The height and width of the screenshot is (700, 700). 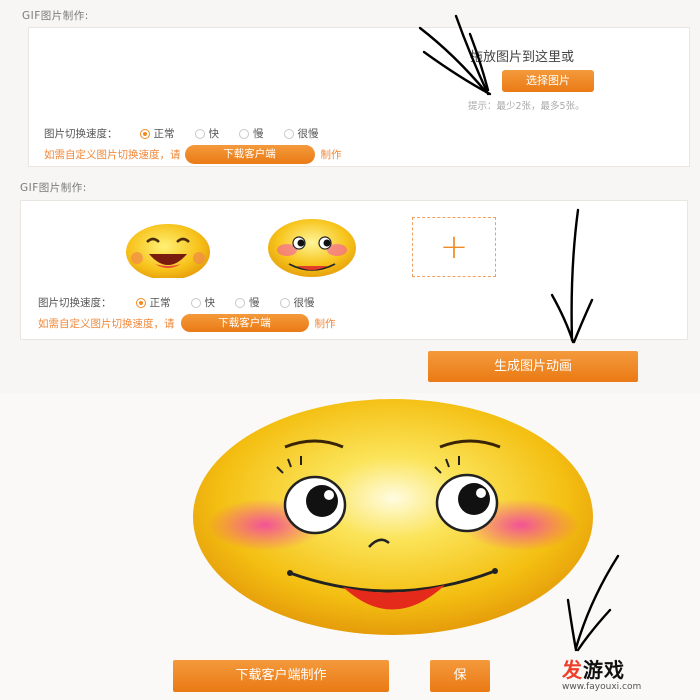 What do you see at coordinates (593, 670) in the screenshot?
I see `watermark-brand: 发游戏` at bounding box center [593, 670].